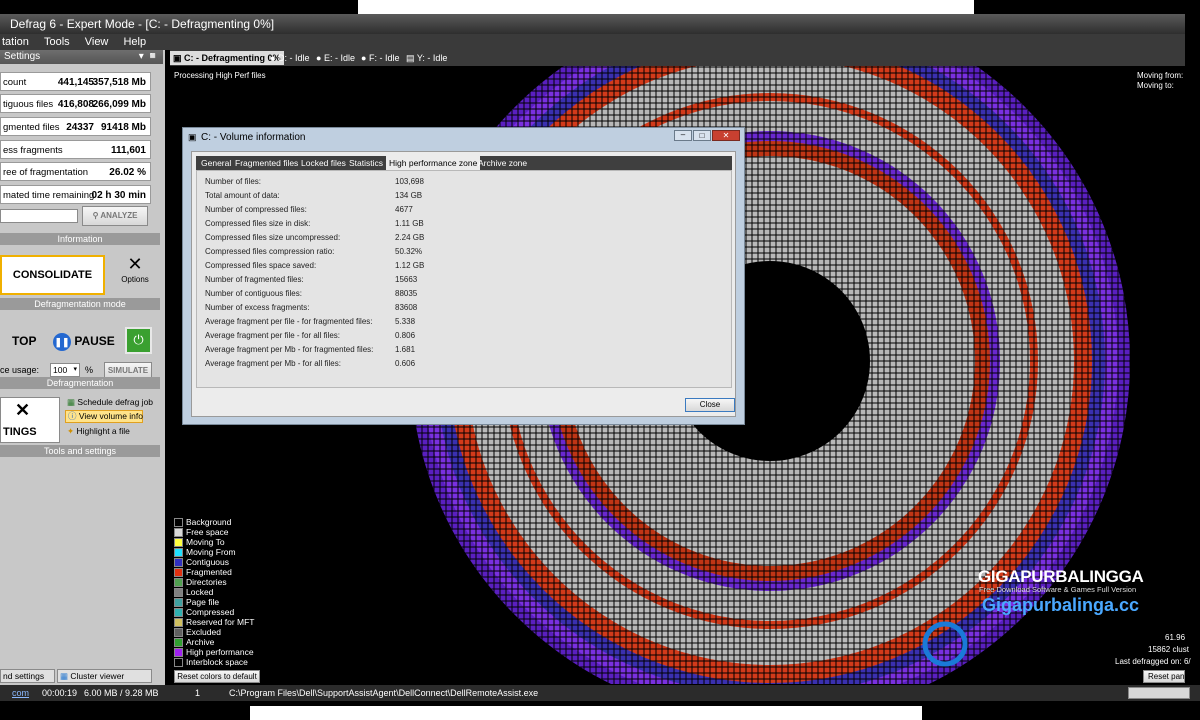  I want to click on stat-value-1: 24337, so click(80, 127).